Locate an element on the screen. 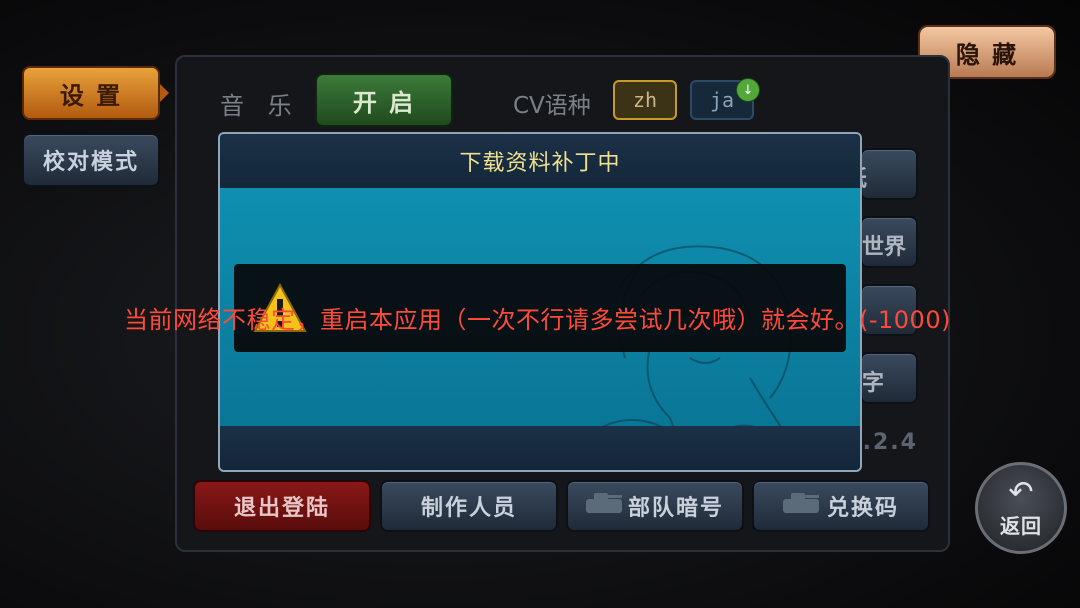 Image resolution: width=1080 pixels, height=608 pixels. squad-code-label: 部队暗号 is located at coordinates (675, 508).